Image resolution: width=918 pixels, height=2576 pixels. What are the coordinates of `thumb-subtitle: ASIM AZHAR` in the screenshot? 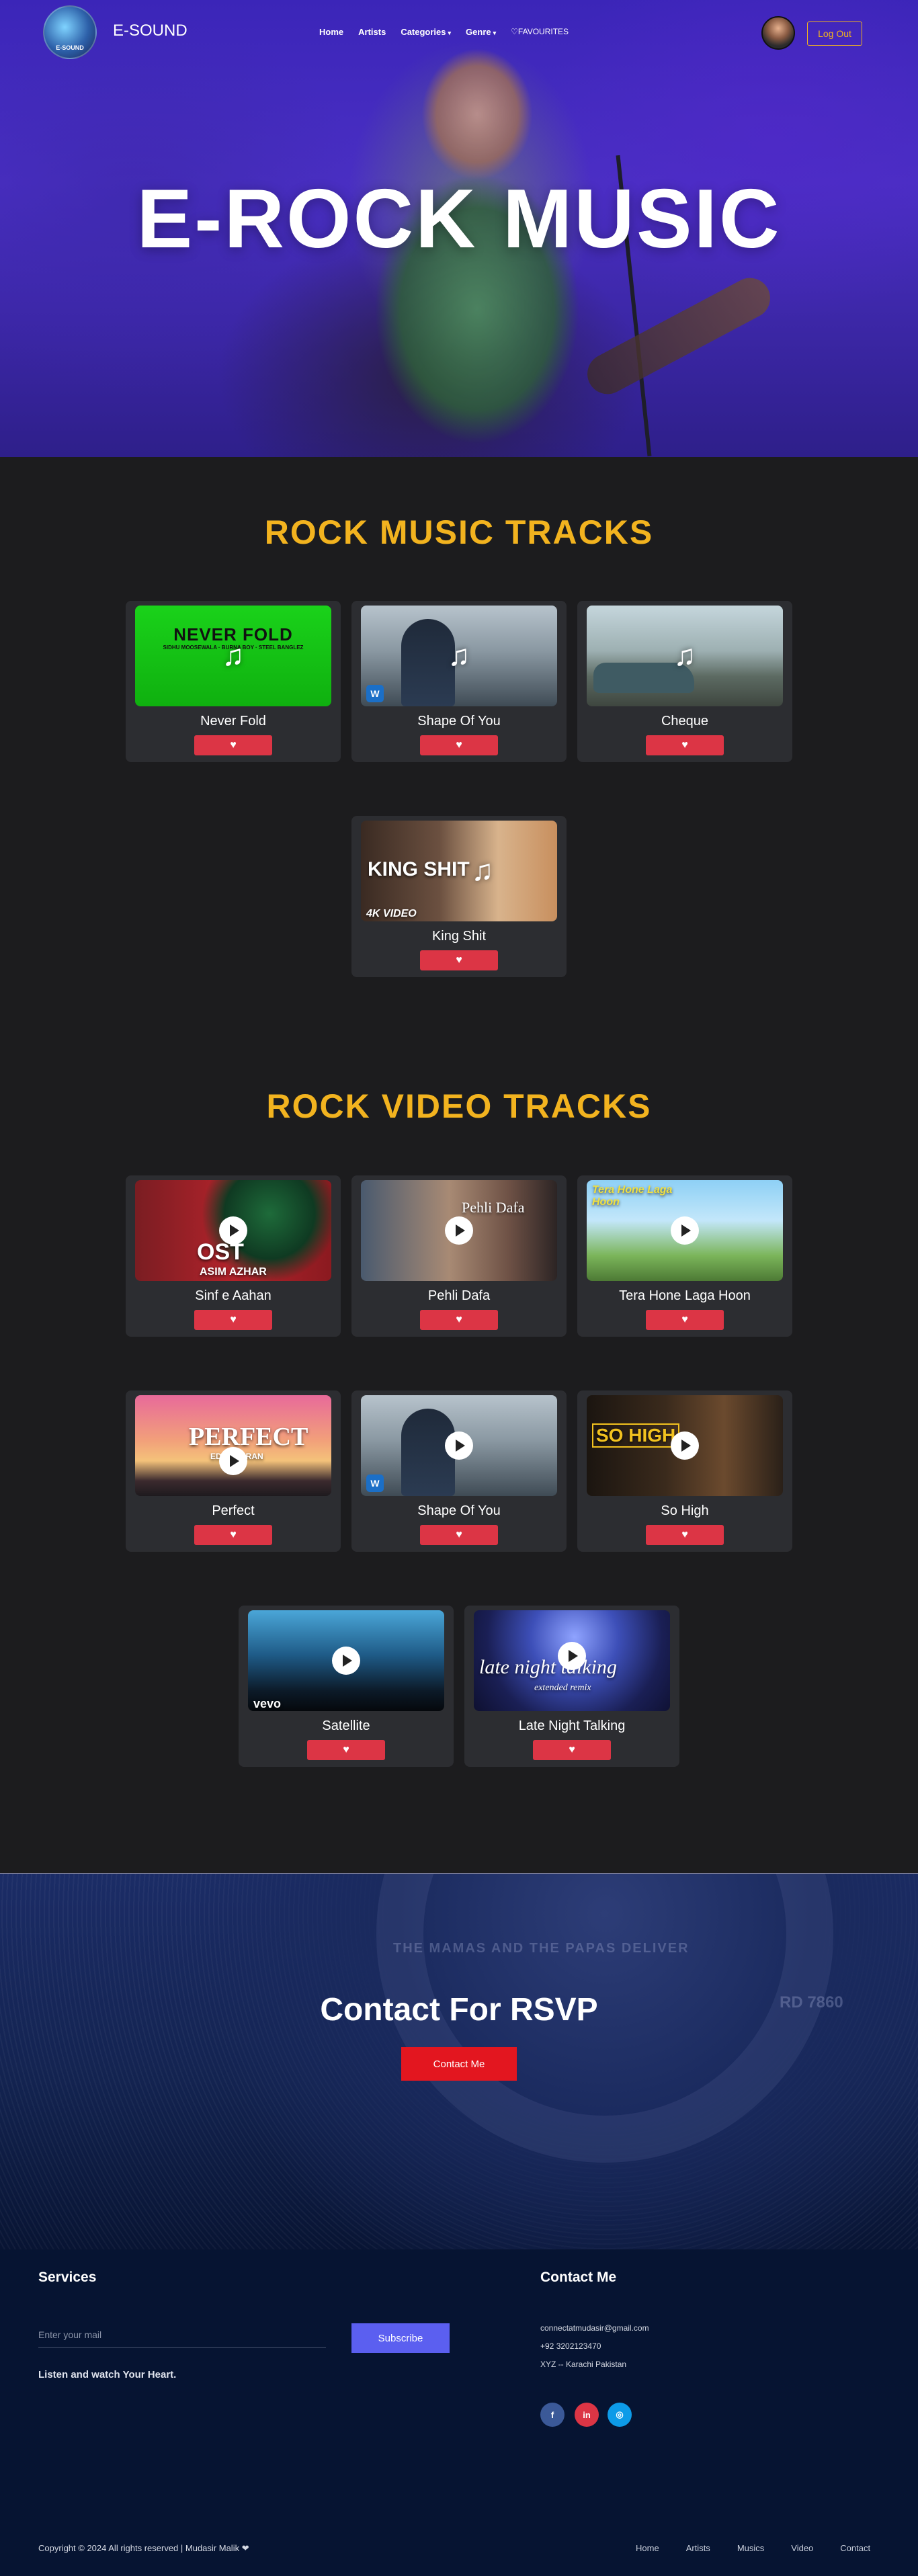 It's located at (233, 1272).